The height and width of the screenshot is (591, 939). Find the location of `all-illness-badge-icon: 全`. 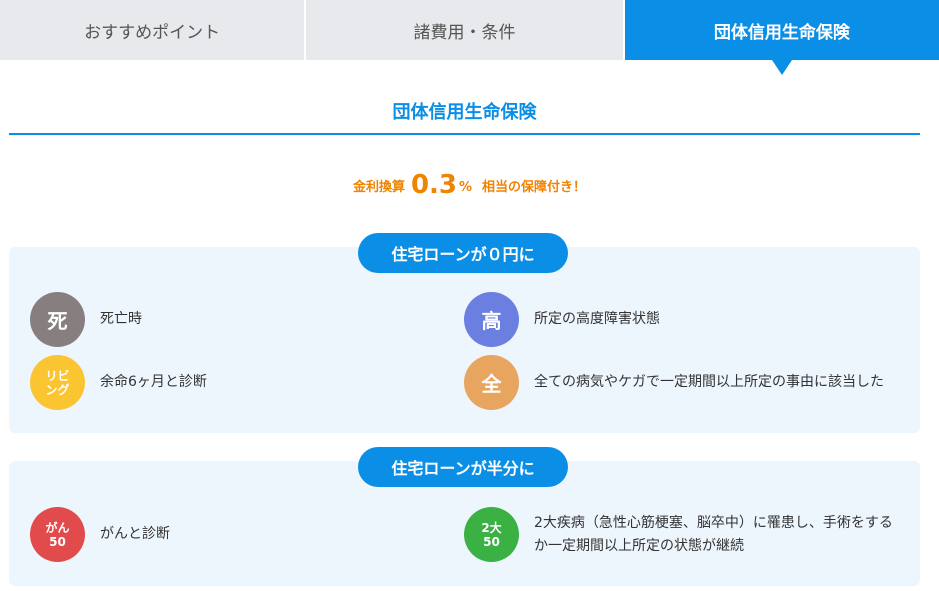

all-illness-badge-icon: 全 is located at coordinates (491, 382).